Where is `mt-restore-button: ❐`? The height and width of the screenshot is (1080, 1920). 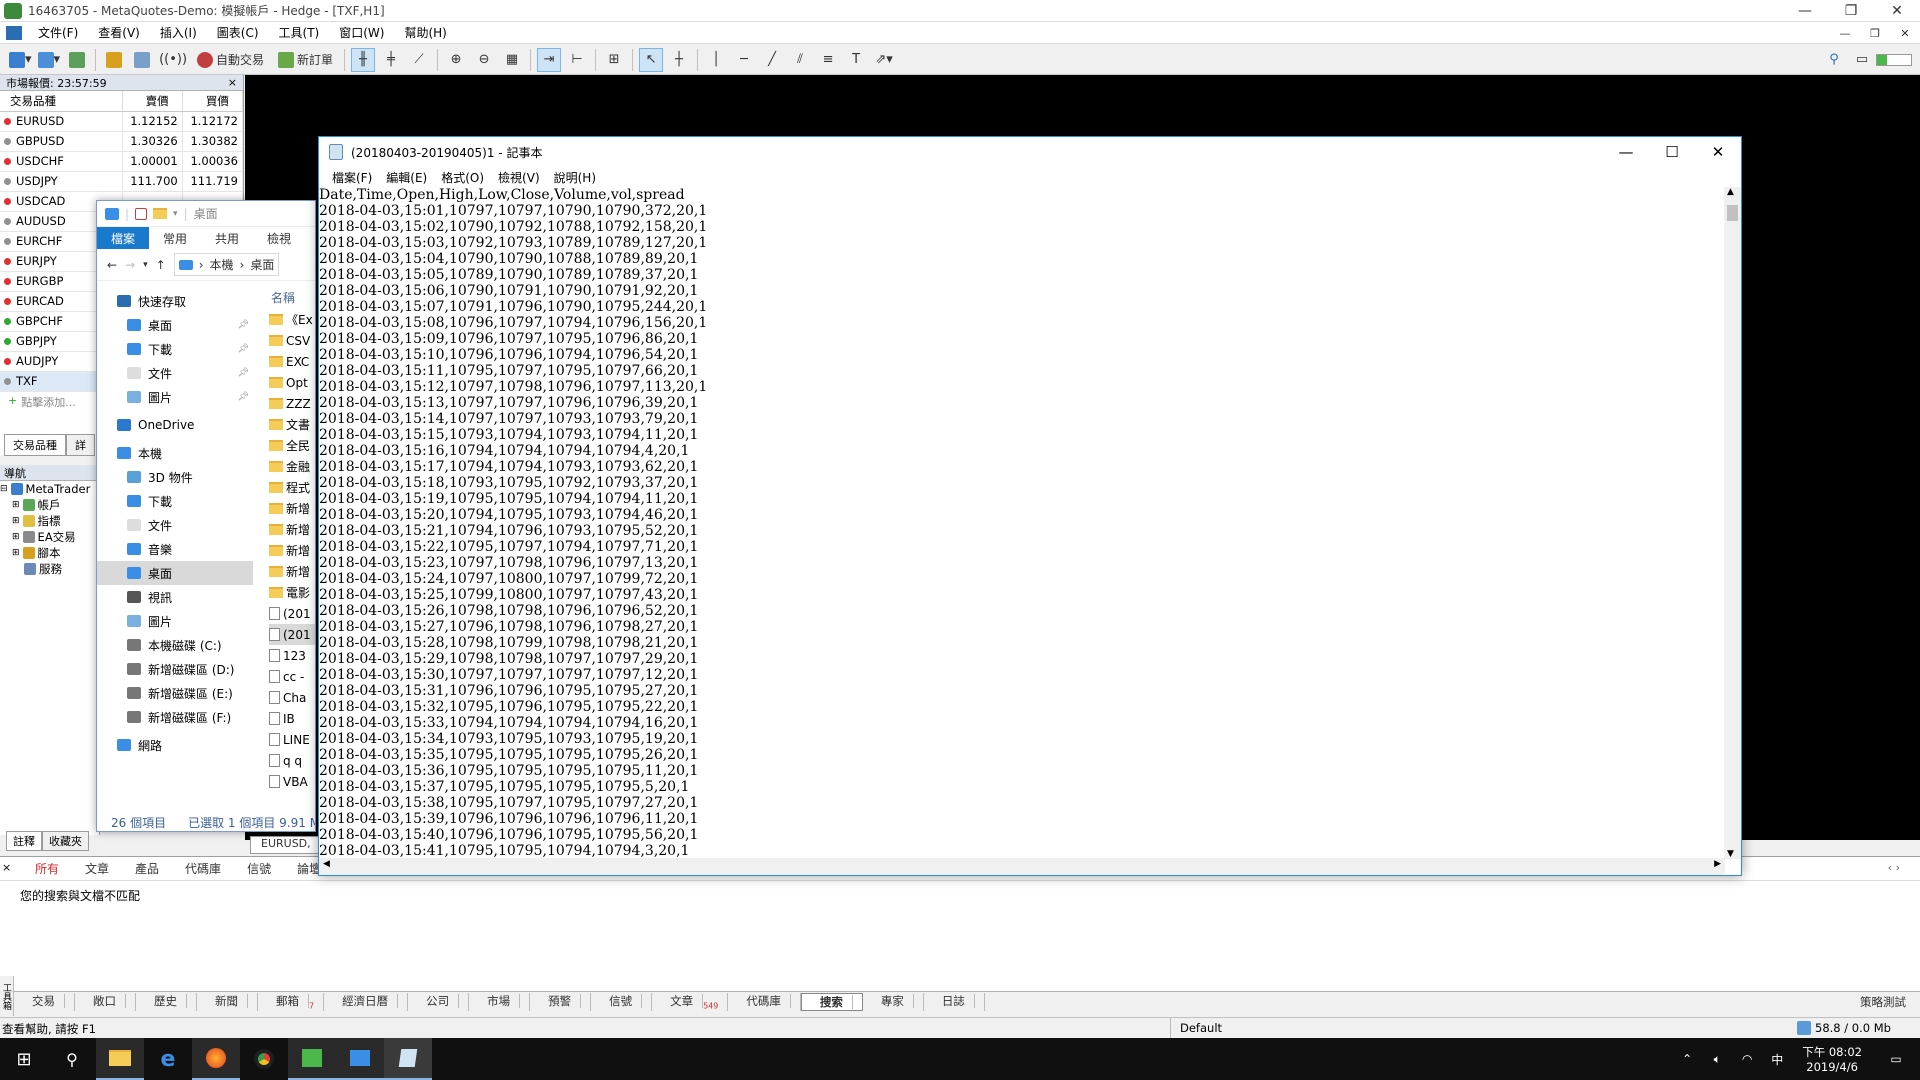
mt-restore-button: ❐ is located at coordinates (1851, 11).